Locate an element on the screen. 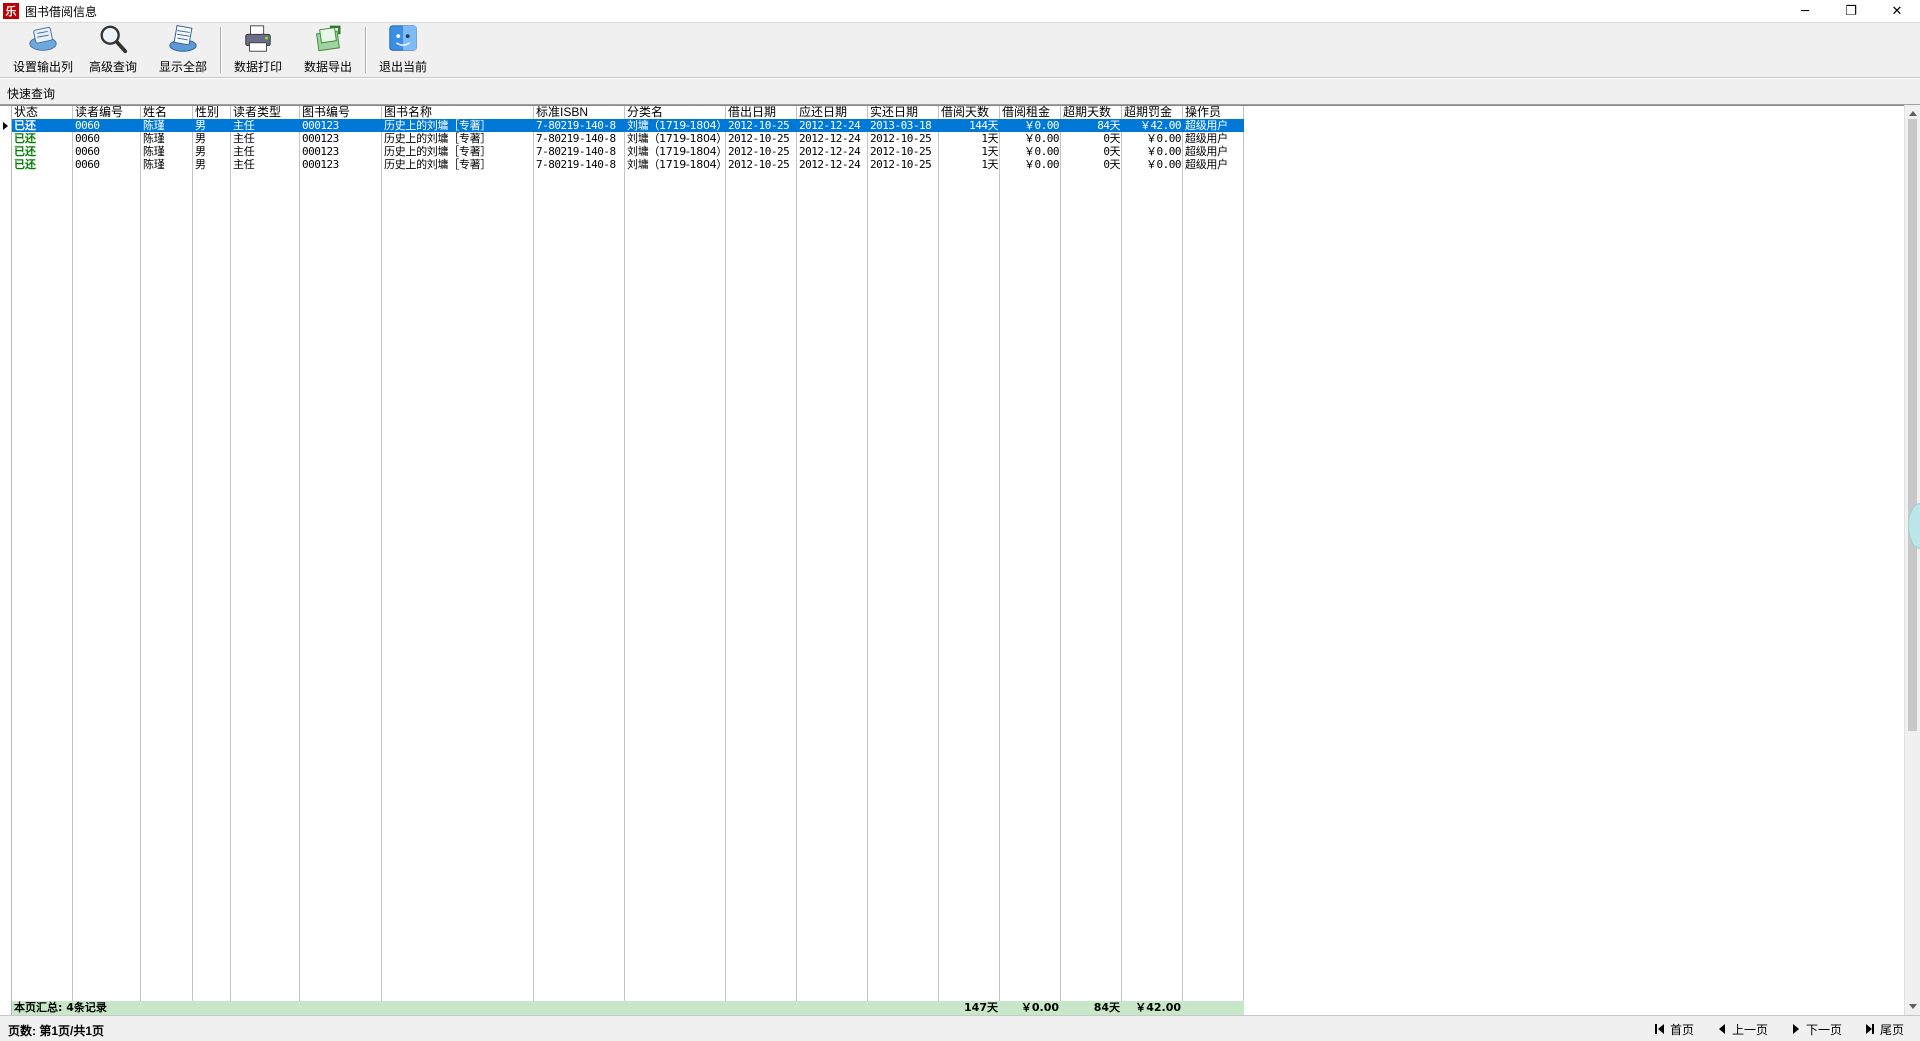 This screenshot has width=1920, height=1041. exit-icon is located at coordinates (403, 38).